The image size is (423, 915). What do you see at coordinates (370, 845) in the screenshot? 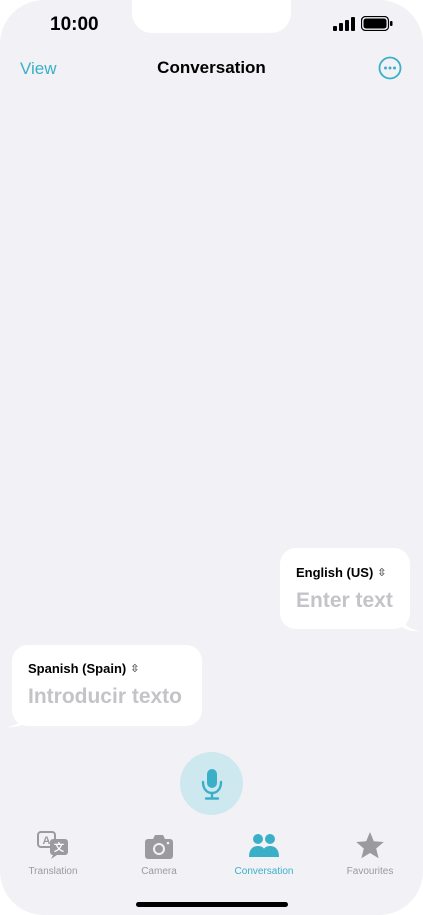
I see `star-icon` at bounding box center [370, 845].